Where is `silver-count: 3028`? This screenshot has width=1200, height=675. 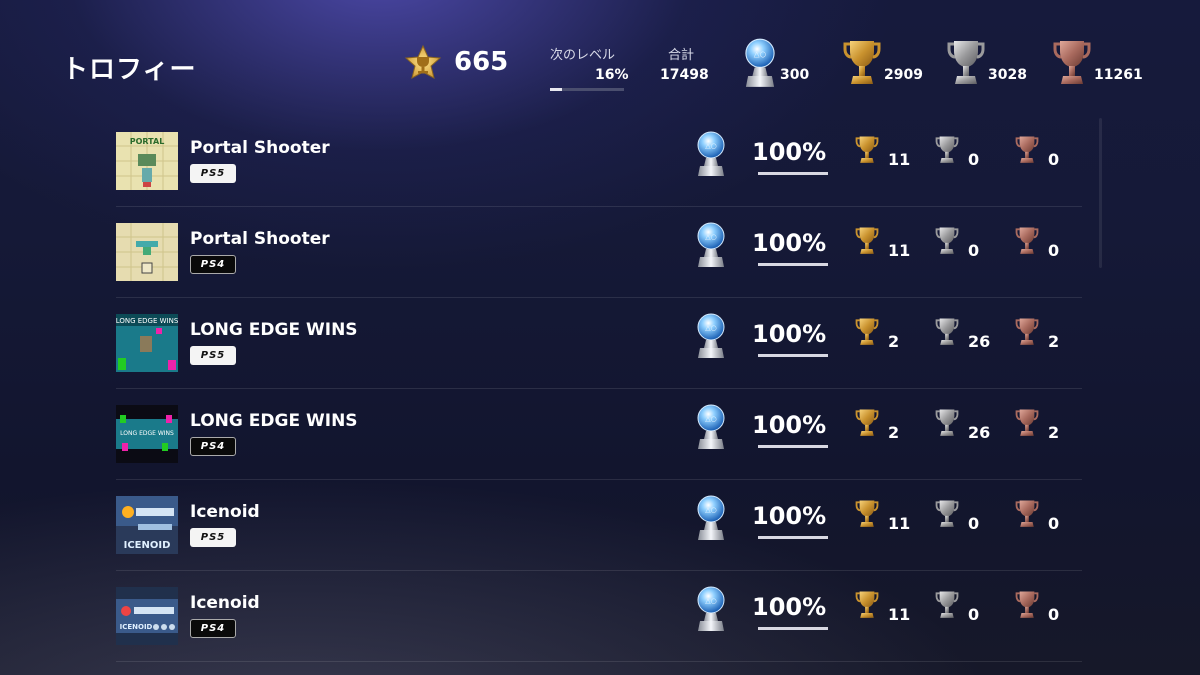 silver-count: 3028 is located at coordinates (1007, 75).